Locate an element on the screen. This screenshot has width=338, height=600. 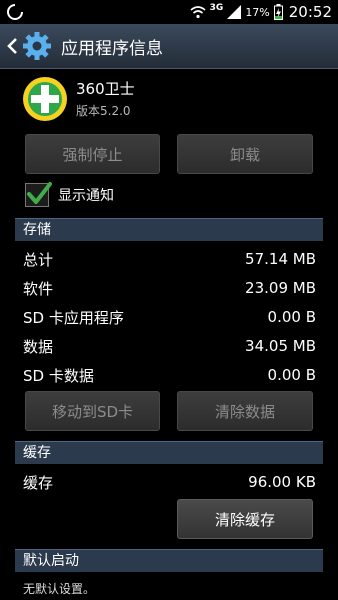
row-label: 总计 is located at coordinates (38, 259).